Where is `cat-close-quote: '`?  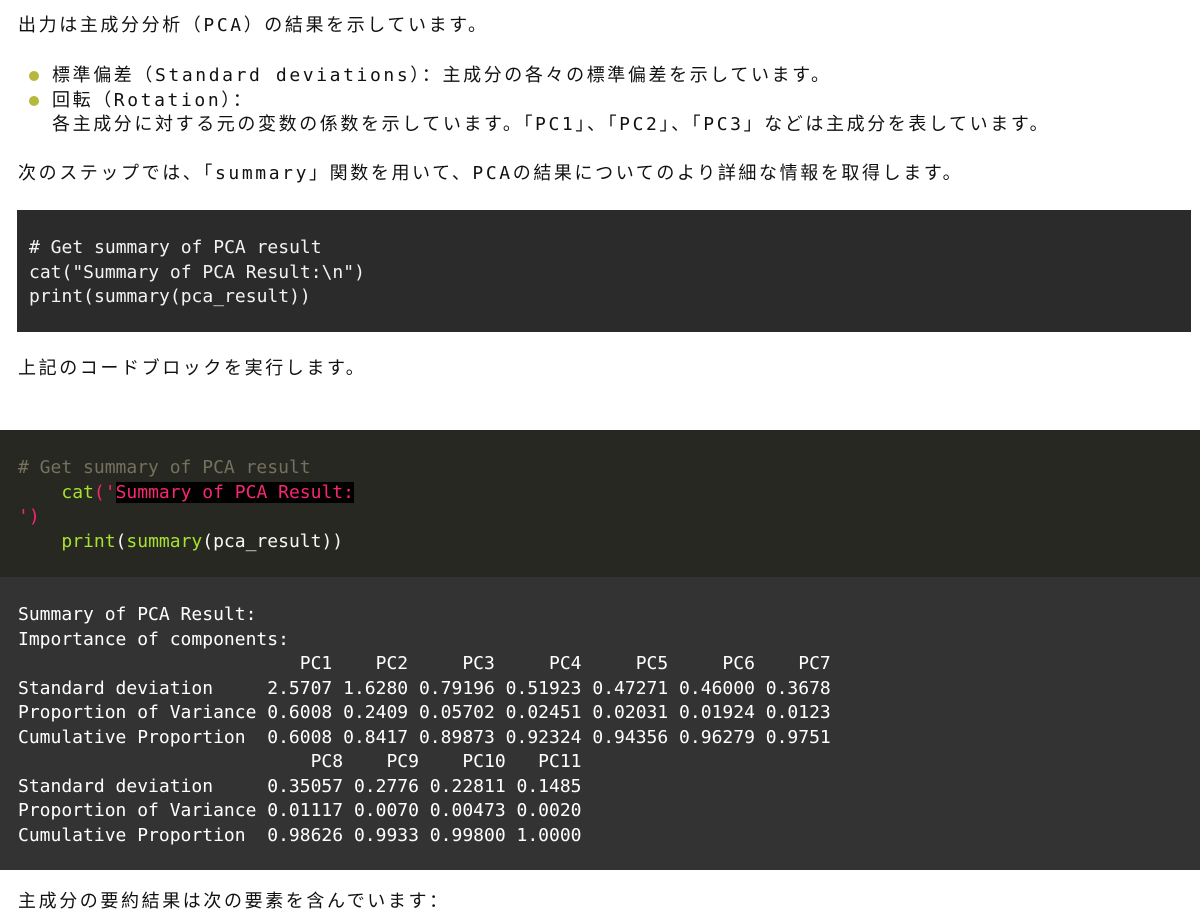 cat-close-quote: ' is located at coordinates (23, 516).